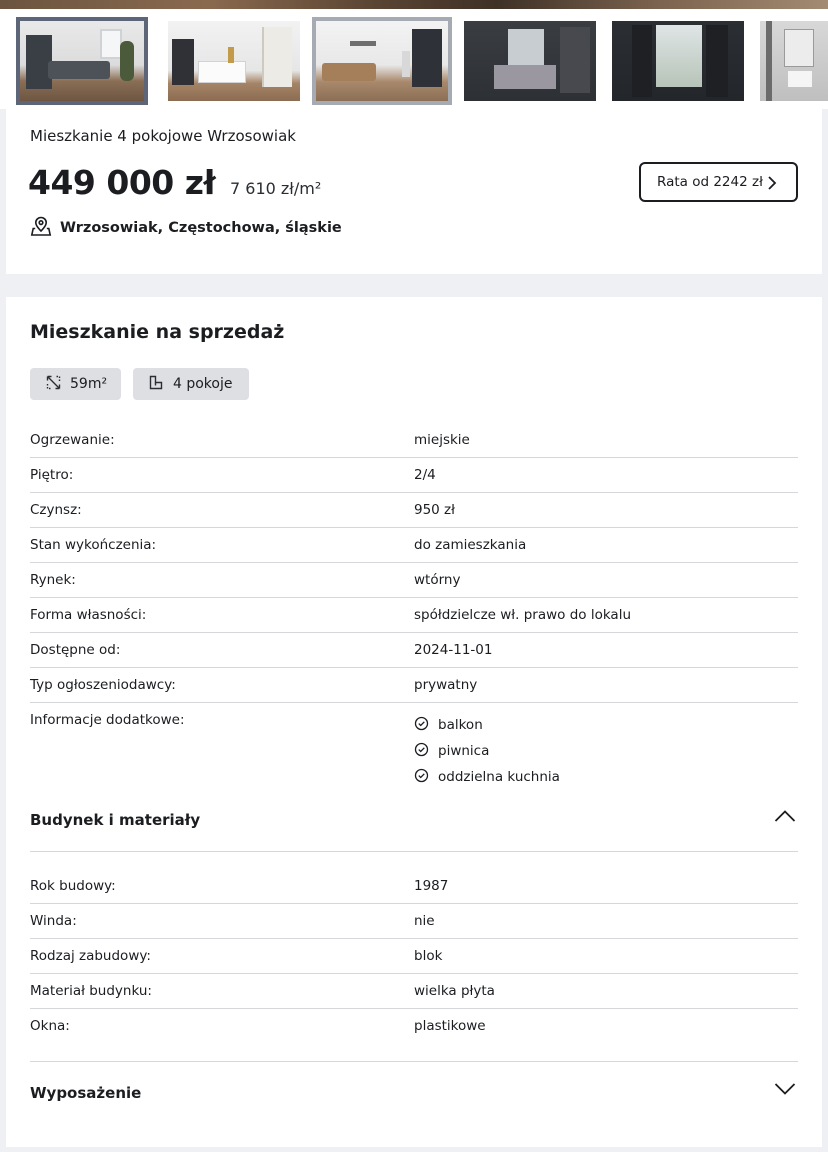 Image resolution: width=828 pixels, height=1152 pixels. I want to click on details-heading: Mieszkanie na sprzedaż, so click(157, 332).